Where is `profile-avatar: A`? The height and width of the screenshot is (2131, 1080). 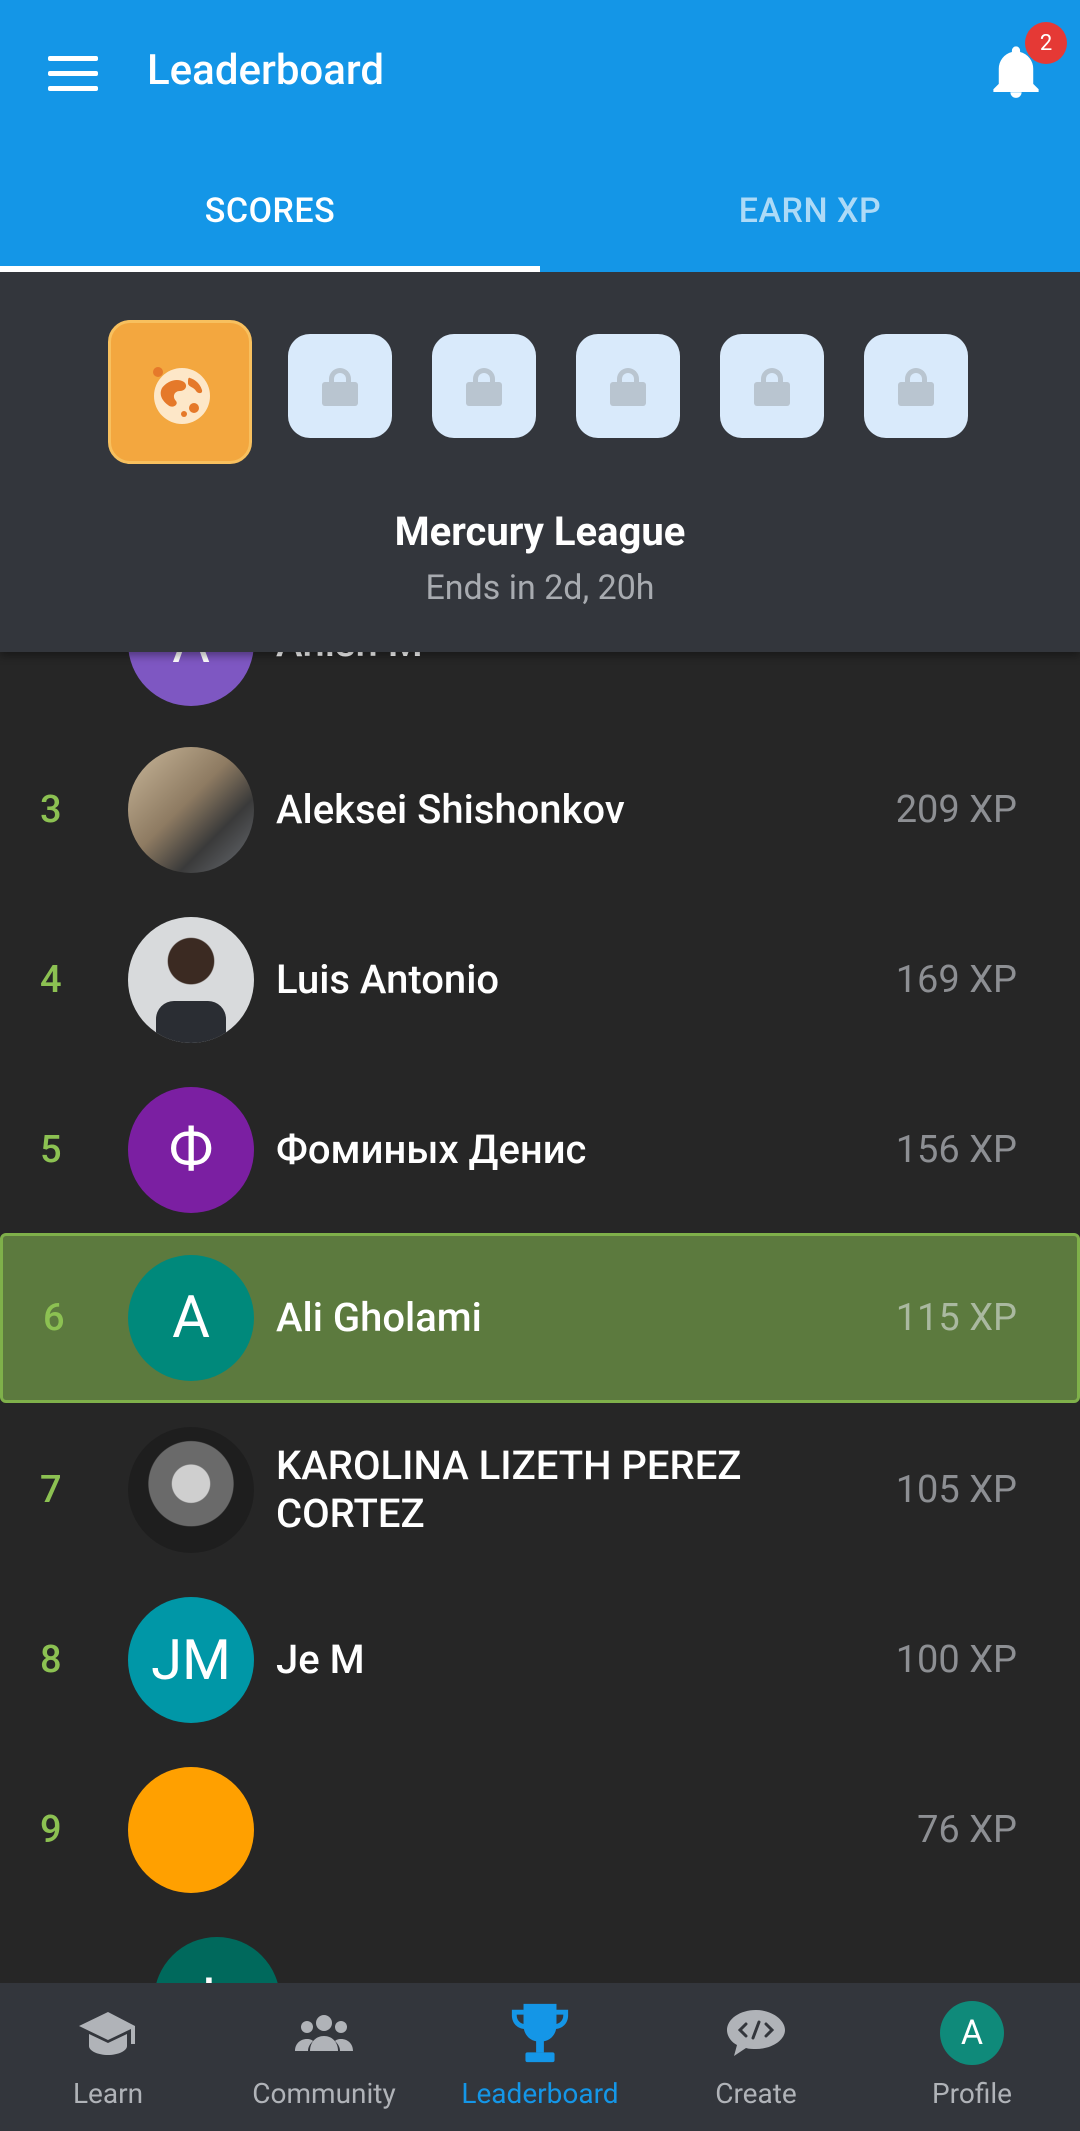 profile-avatar: A is located at coordinates (972, 2033).